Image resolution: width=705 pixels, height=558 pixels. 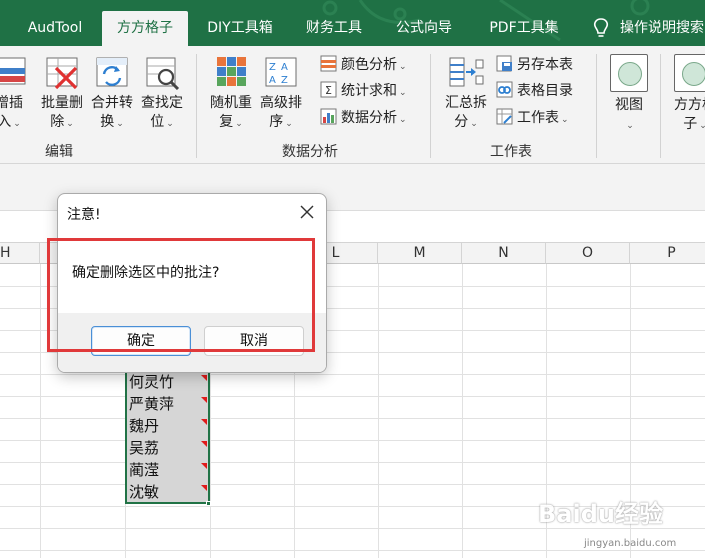 What do you see at coordinates (281, 103) in the screenshot?
I see `advanced-sort-label: 高级排` at bounding box center [281, 103].